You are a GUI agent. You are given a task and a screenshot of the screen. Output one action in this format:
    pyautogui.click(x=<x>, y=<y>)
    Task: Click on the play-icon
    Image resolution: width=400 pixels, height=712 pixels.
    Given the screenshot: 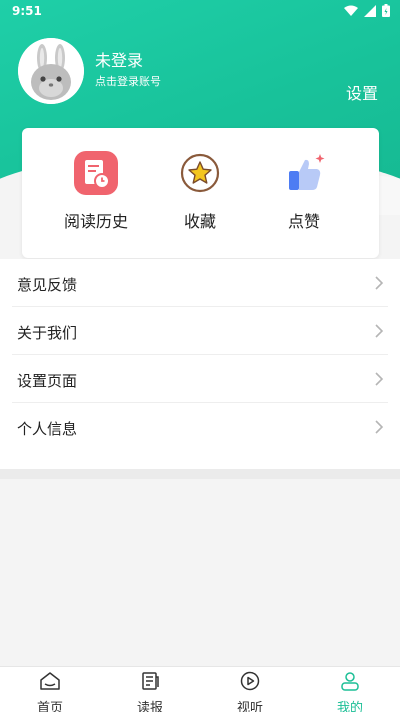 What is the action you would take?
    pyautogui.click(x=250, y=681)
    